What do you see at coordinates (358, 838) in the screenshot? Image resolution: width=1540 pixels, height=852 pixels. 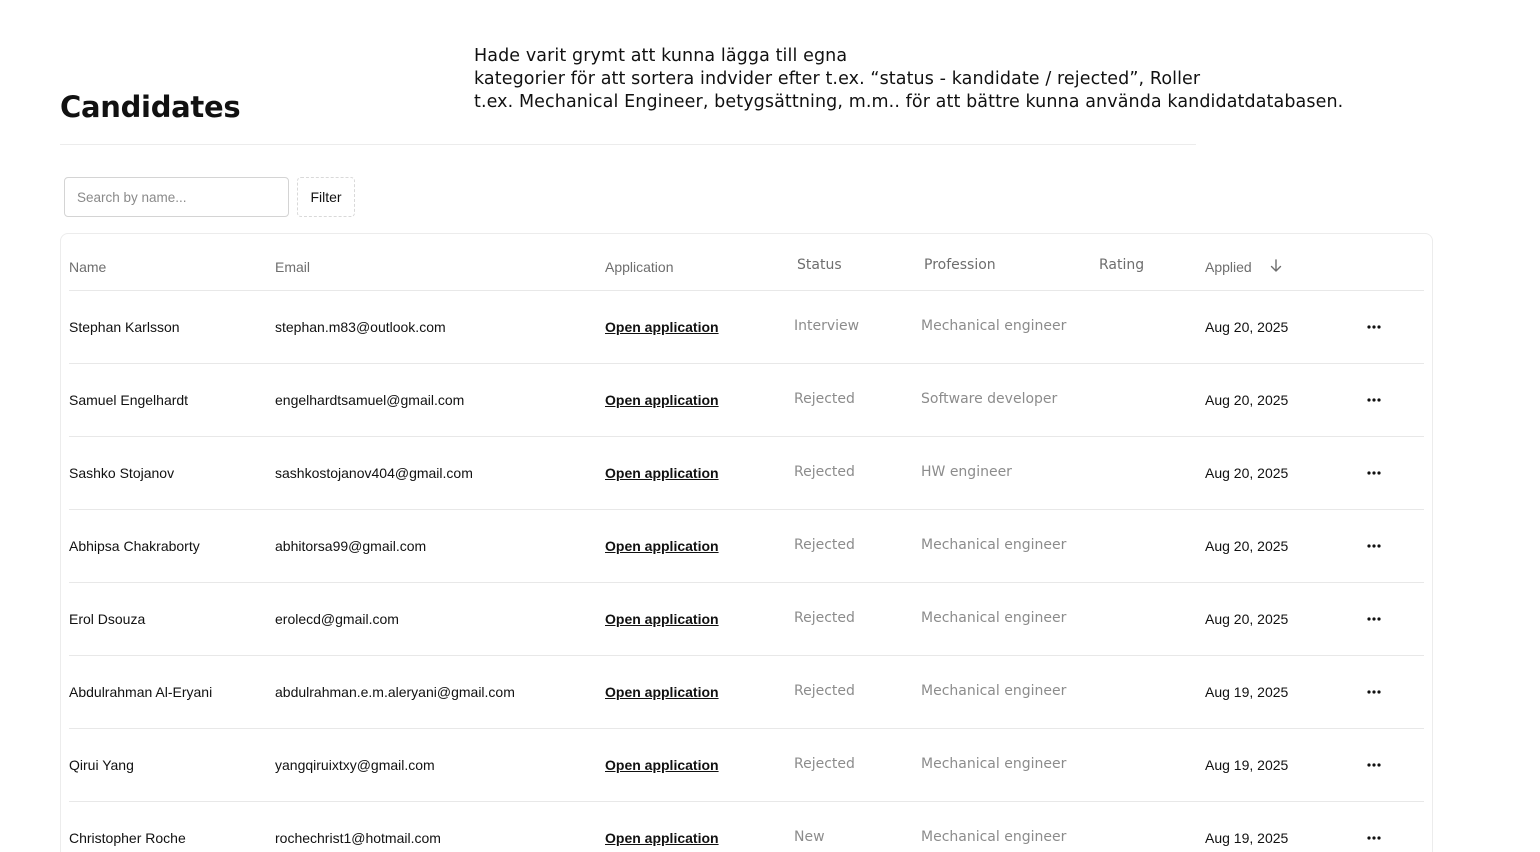 I see `candidate-email: rochechrist1@hotmail.com` at bounding box center [358, 838].